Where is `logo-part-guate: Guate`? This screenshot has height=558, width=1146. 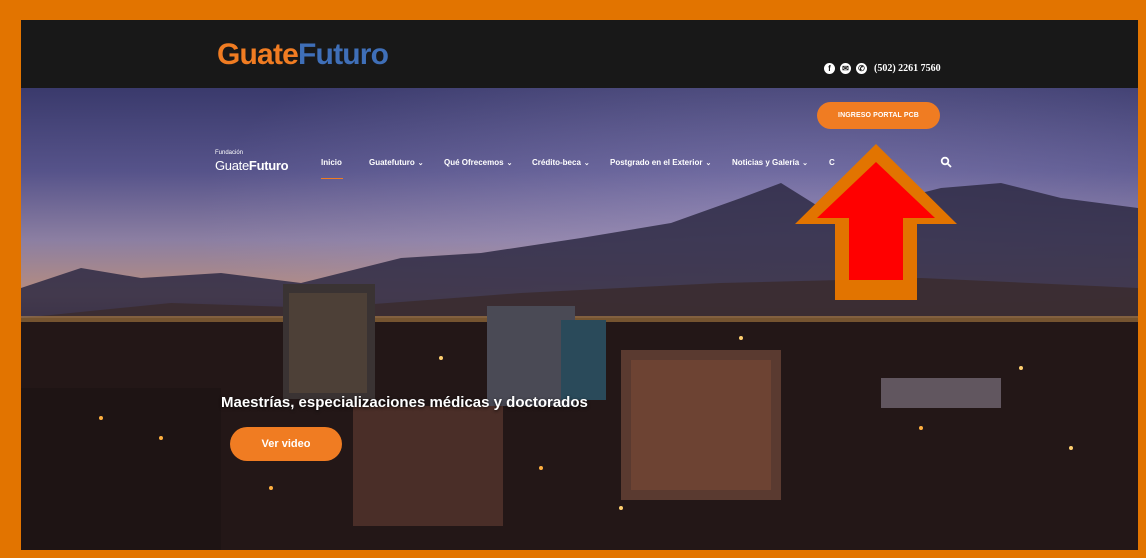
logo-part-guate: Guate is located at coordinates (258, 54).